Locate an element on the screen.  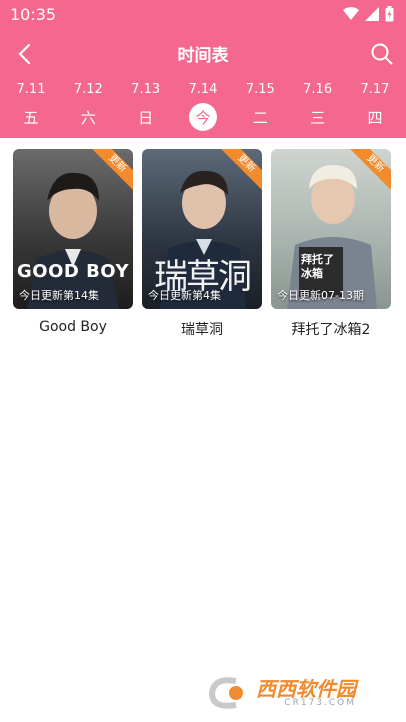
battery-charging-icon is located at coordinates (389, 14).